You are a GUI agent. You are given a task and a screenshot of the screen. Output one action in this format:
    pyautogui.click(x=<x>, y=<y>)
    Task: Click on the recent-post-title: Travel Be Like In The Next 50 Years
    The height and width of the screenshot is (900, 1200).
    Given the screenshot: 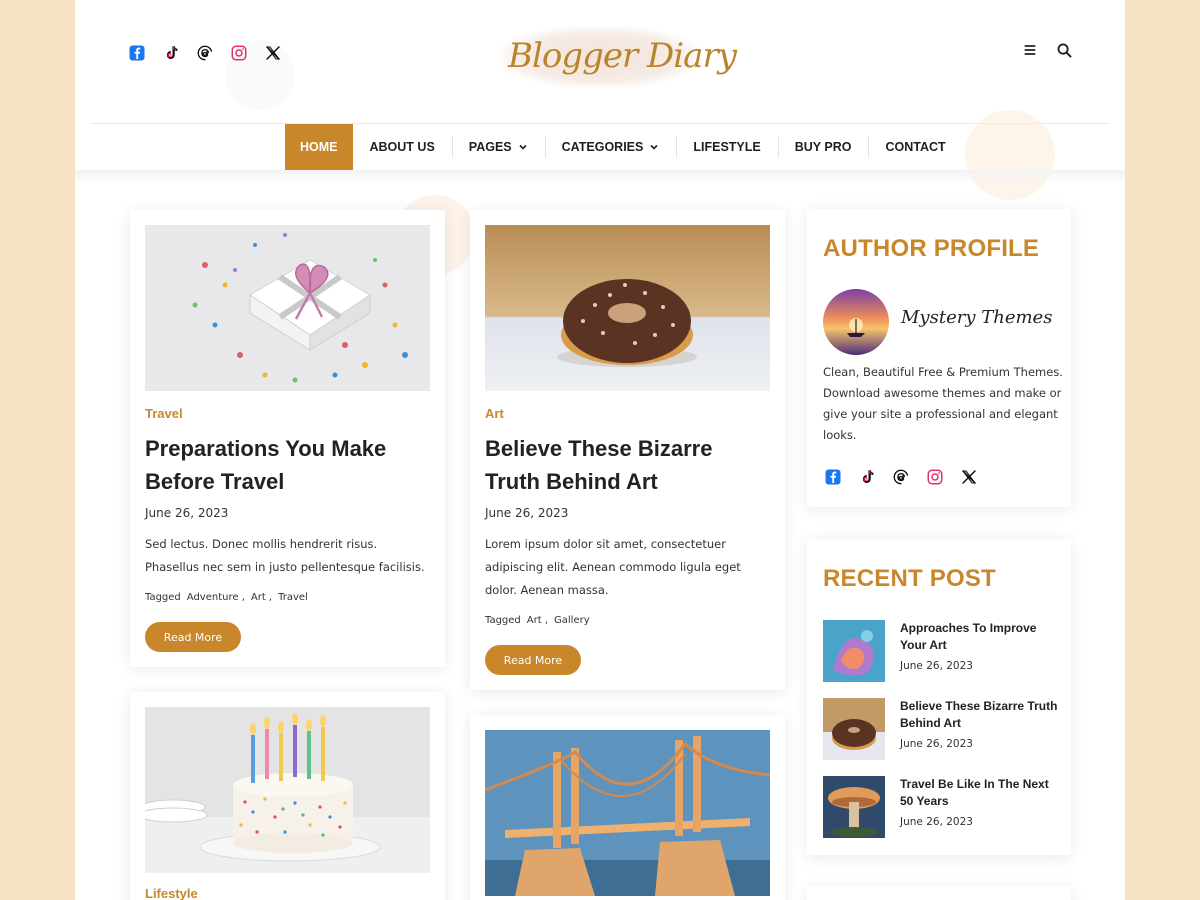 What is the action you would take?
    pyautogui.click(x=980, y=793)
    